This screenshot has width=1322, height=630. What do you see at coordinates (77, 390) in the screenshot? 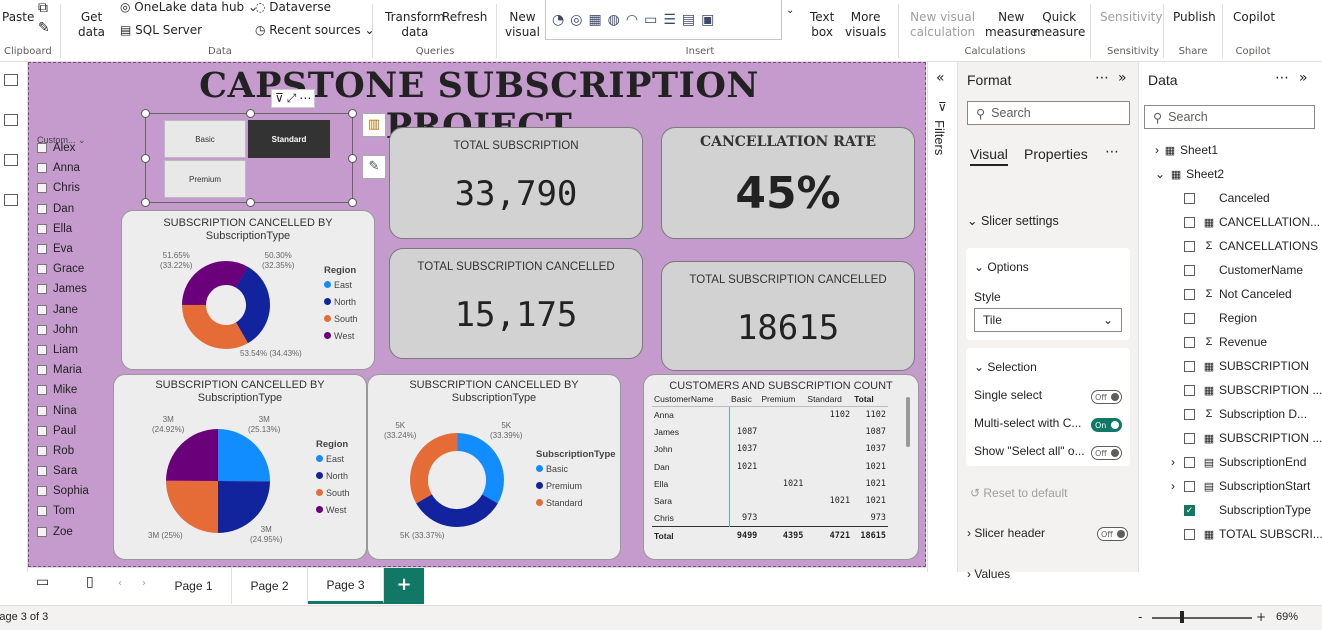
I see `slicer-item: Mike` at bounding box center [77, 390].